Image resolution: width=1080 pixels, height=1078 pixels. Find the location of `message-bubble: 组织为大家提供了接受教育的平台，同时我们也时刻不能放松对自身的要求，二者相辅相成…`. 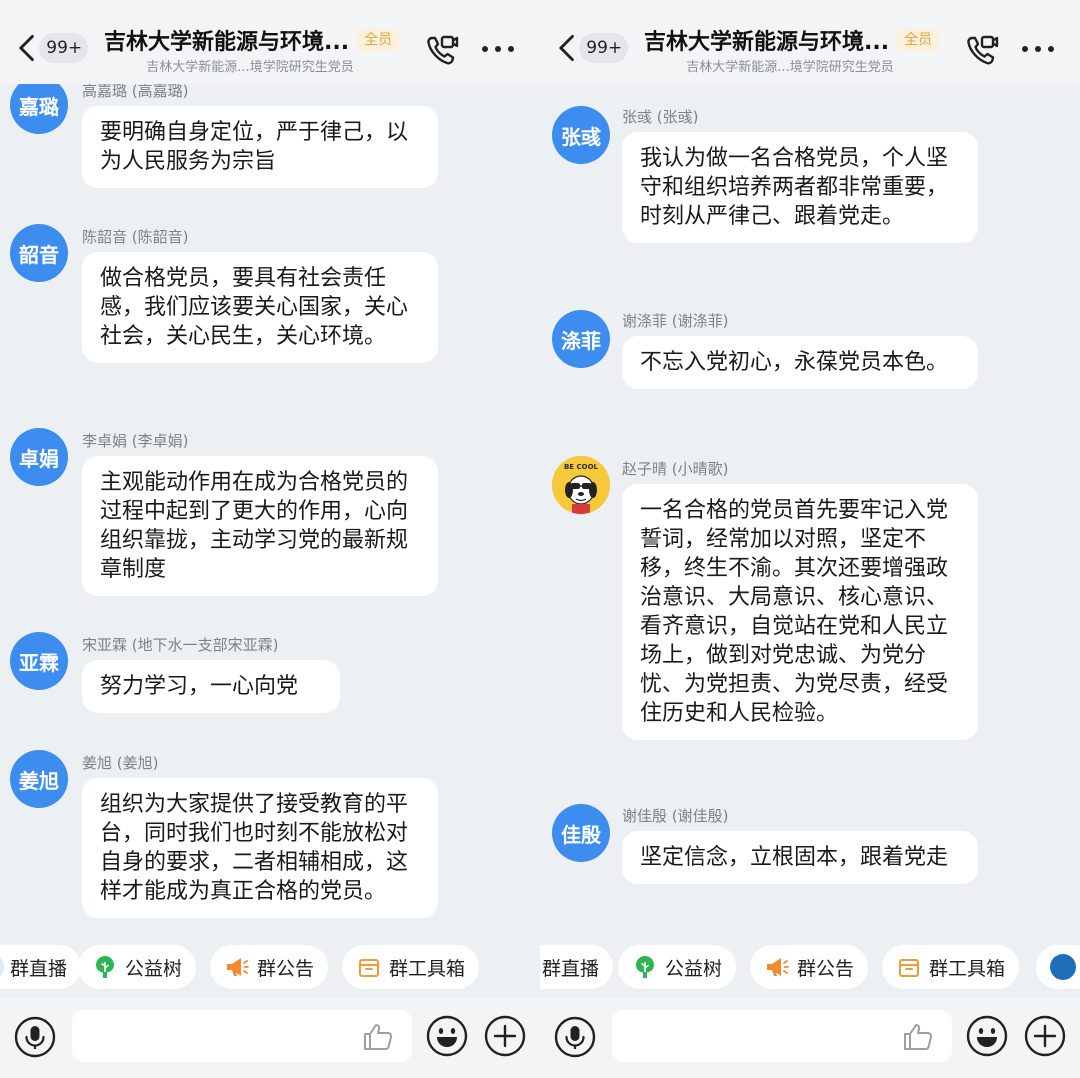

message-bubble: 组织为大家提供了接受教育的平台，同时我们也时刻不能放松对自身的要求，二者相辅相成… is located at coordinates (260, 848).